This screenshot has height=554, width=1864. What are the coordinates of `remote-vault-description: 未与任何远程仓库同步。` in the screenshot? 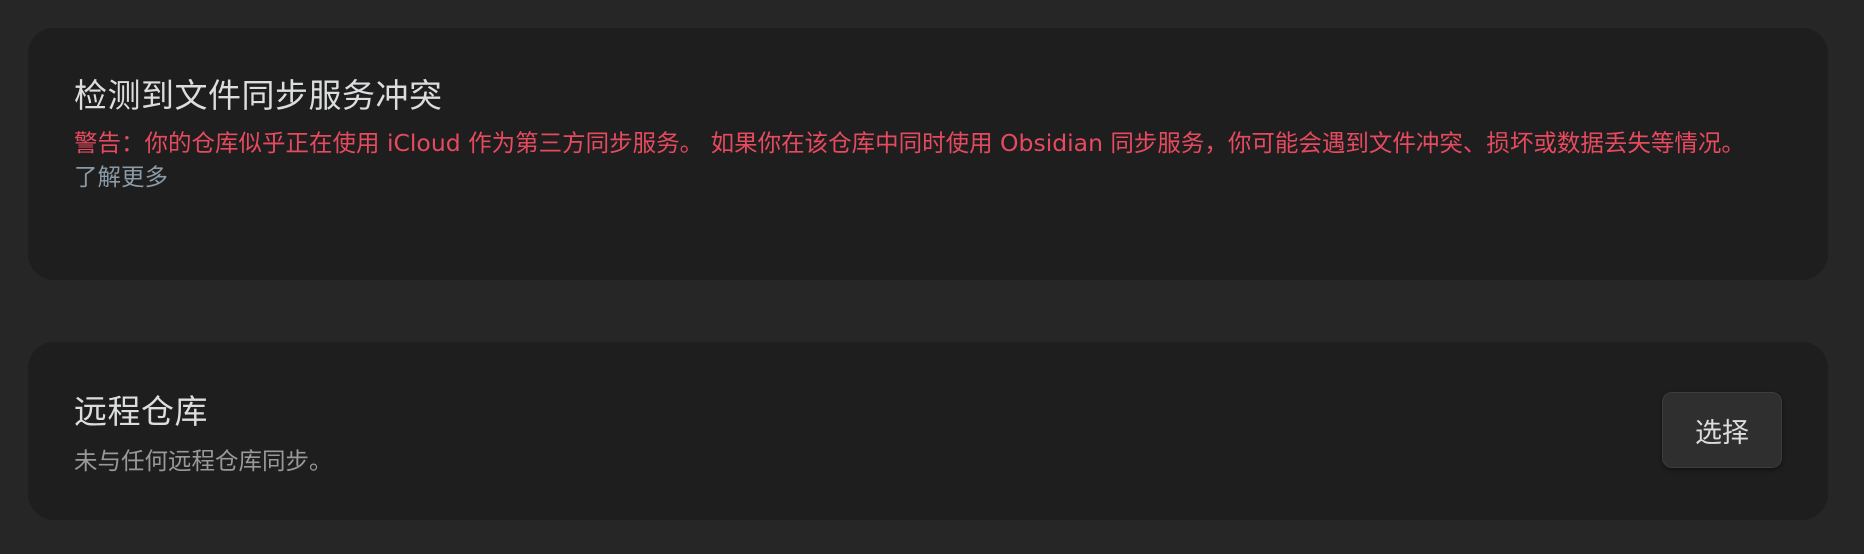 It's located at (203, 461).